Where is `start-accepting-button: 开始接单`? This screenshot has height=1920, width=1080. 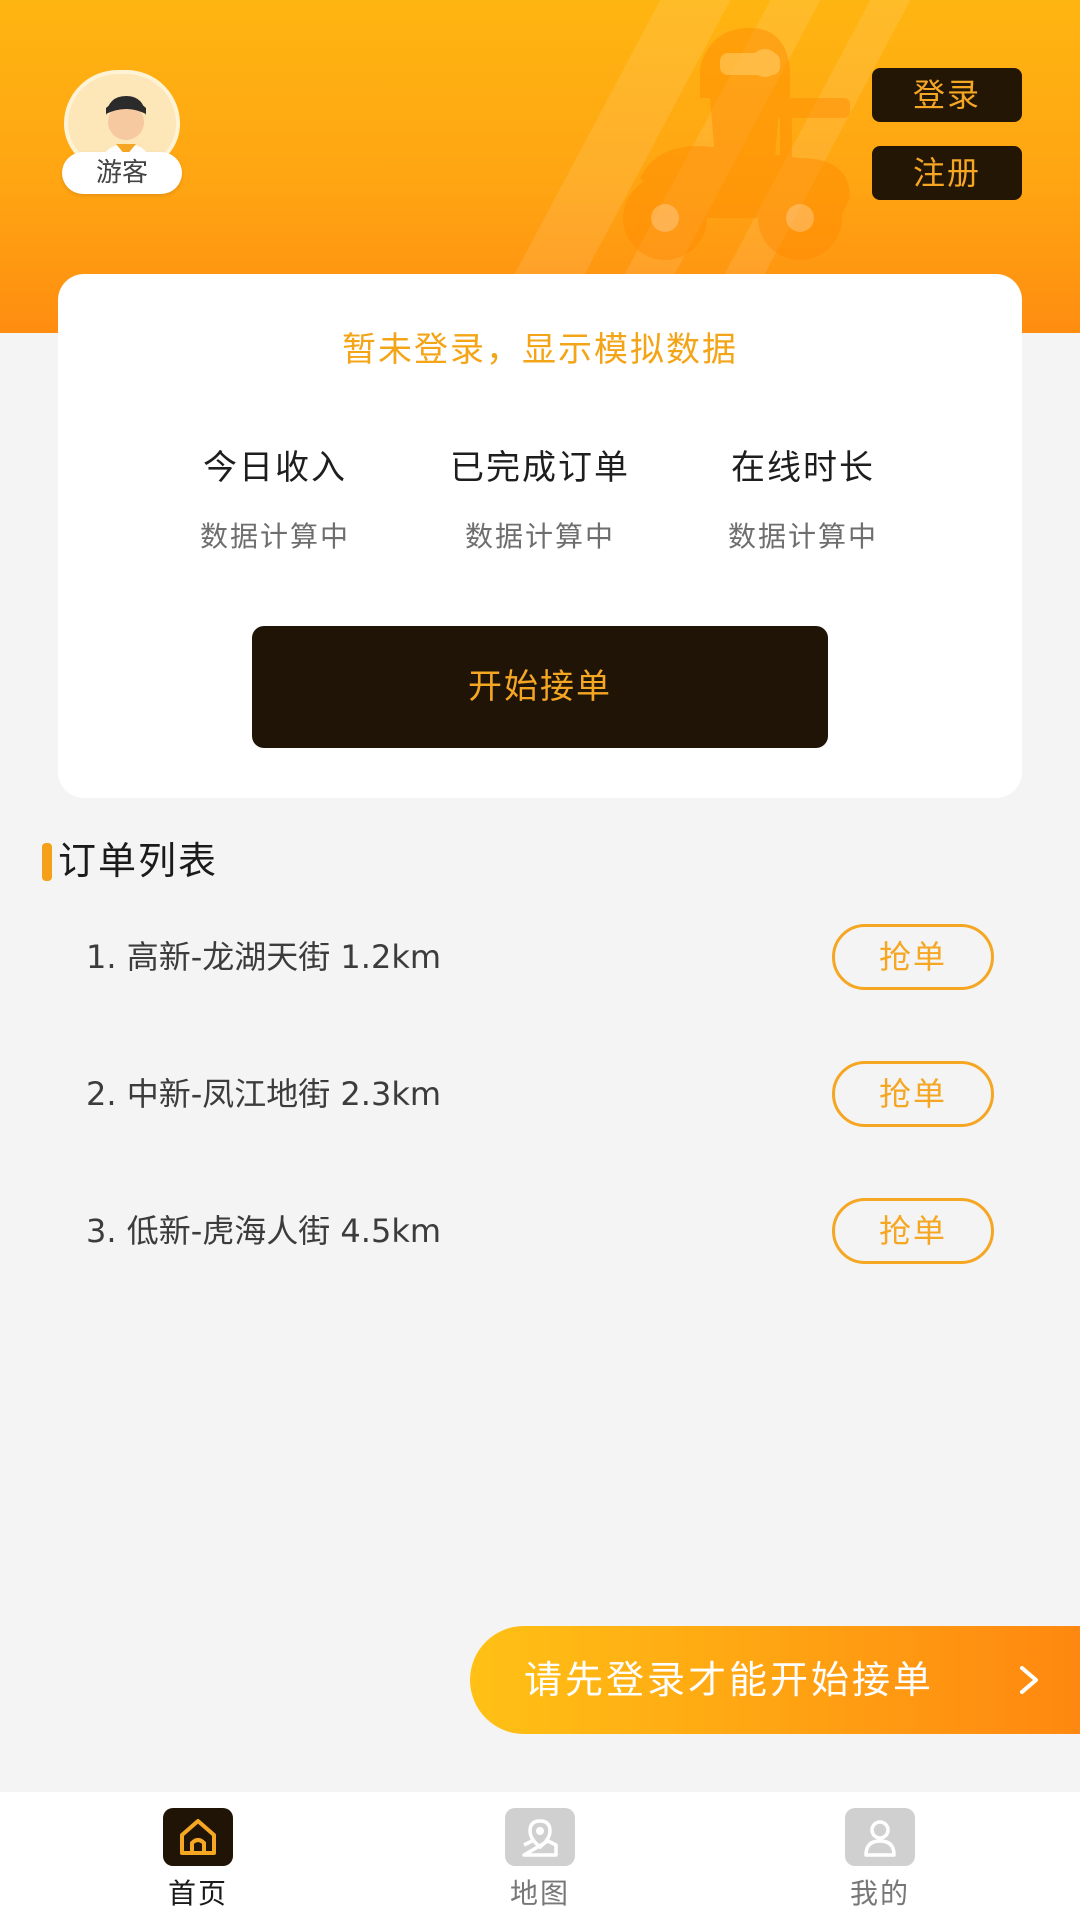 start-accepting-button: 开始接单 is located at coordinates (540, 687).